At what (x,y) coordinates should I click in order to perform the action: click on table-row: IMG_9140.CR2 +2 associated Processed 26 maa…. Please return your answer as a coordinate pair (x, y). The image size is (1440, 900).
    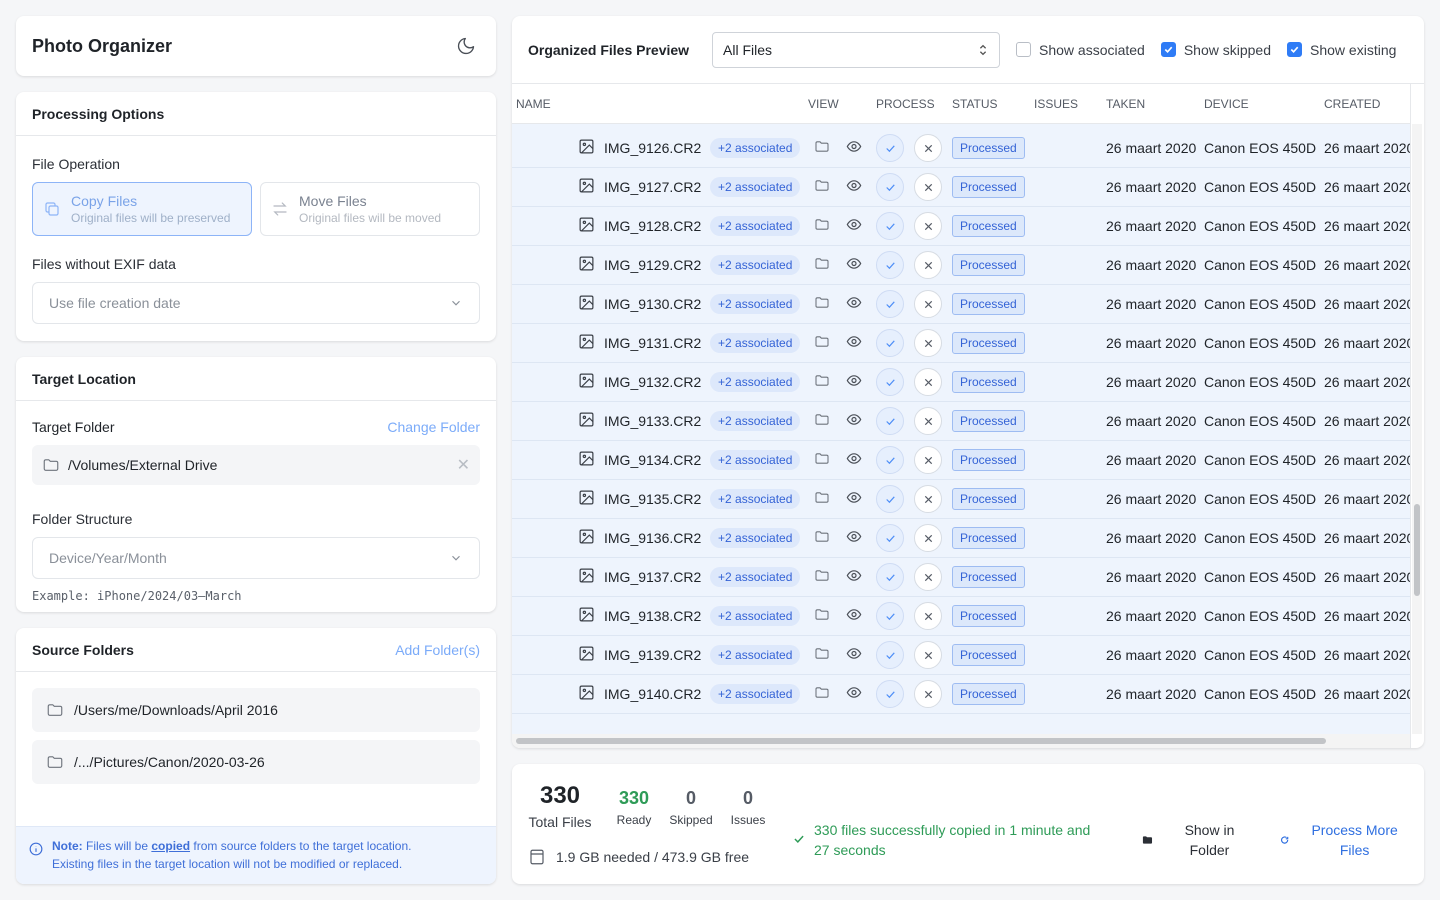
    Looking at the image, I should click on (961, 694).